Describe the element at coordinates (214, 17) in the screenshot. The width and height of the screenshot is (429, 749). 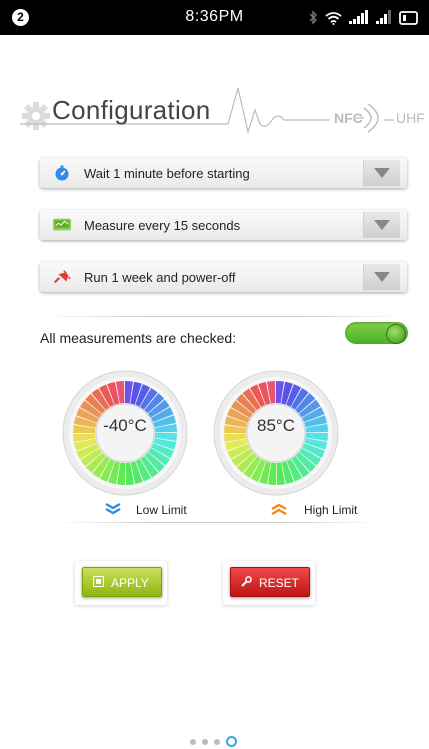
I see `status-bar: 2 8:36PM` at that location.